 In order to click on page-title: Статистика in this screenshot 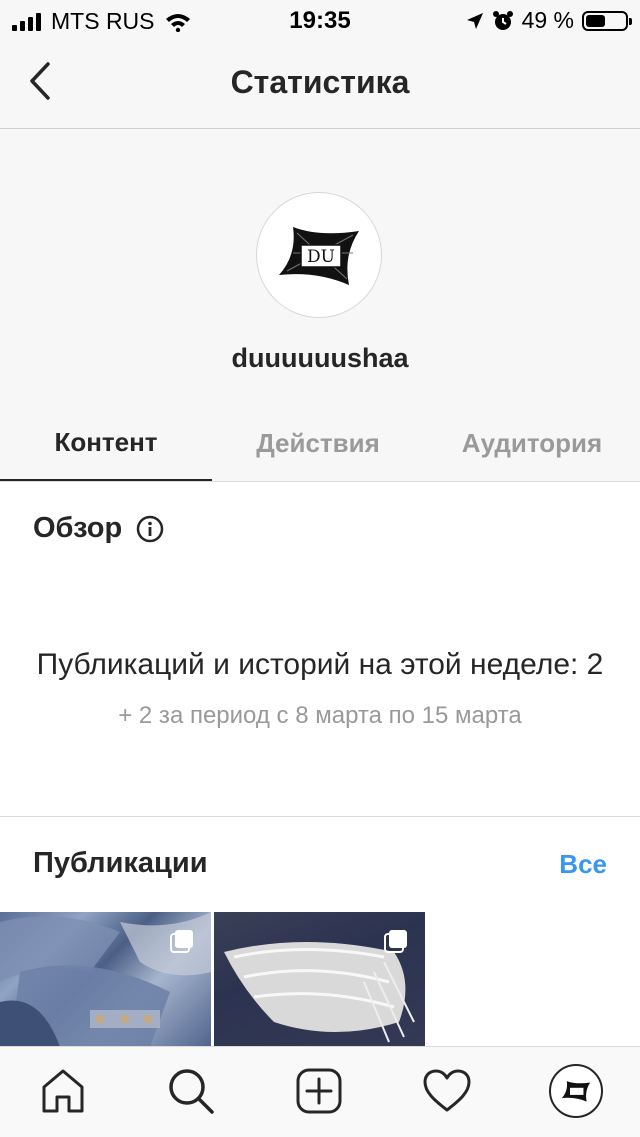, I will do `click(320, 82)`.